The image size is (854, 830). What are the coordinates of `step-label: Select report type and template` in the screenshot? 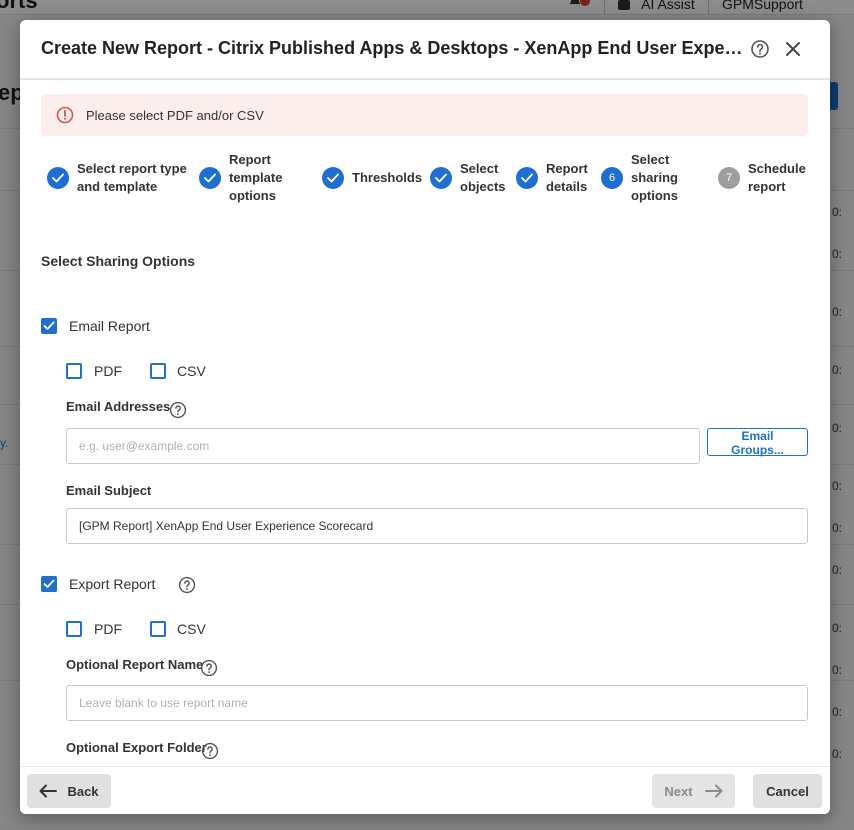 It's located at (132, 177).